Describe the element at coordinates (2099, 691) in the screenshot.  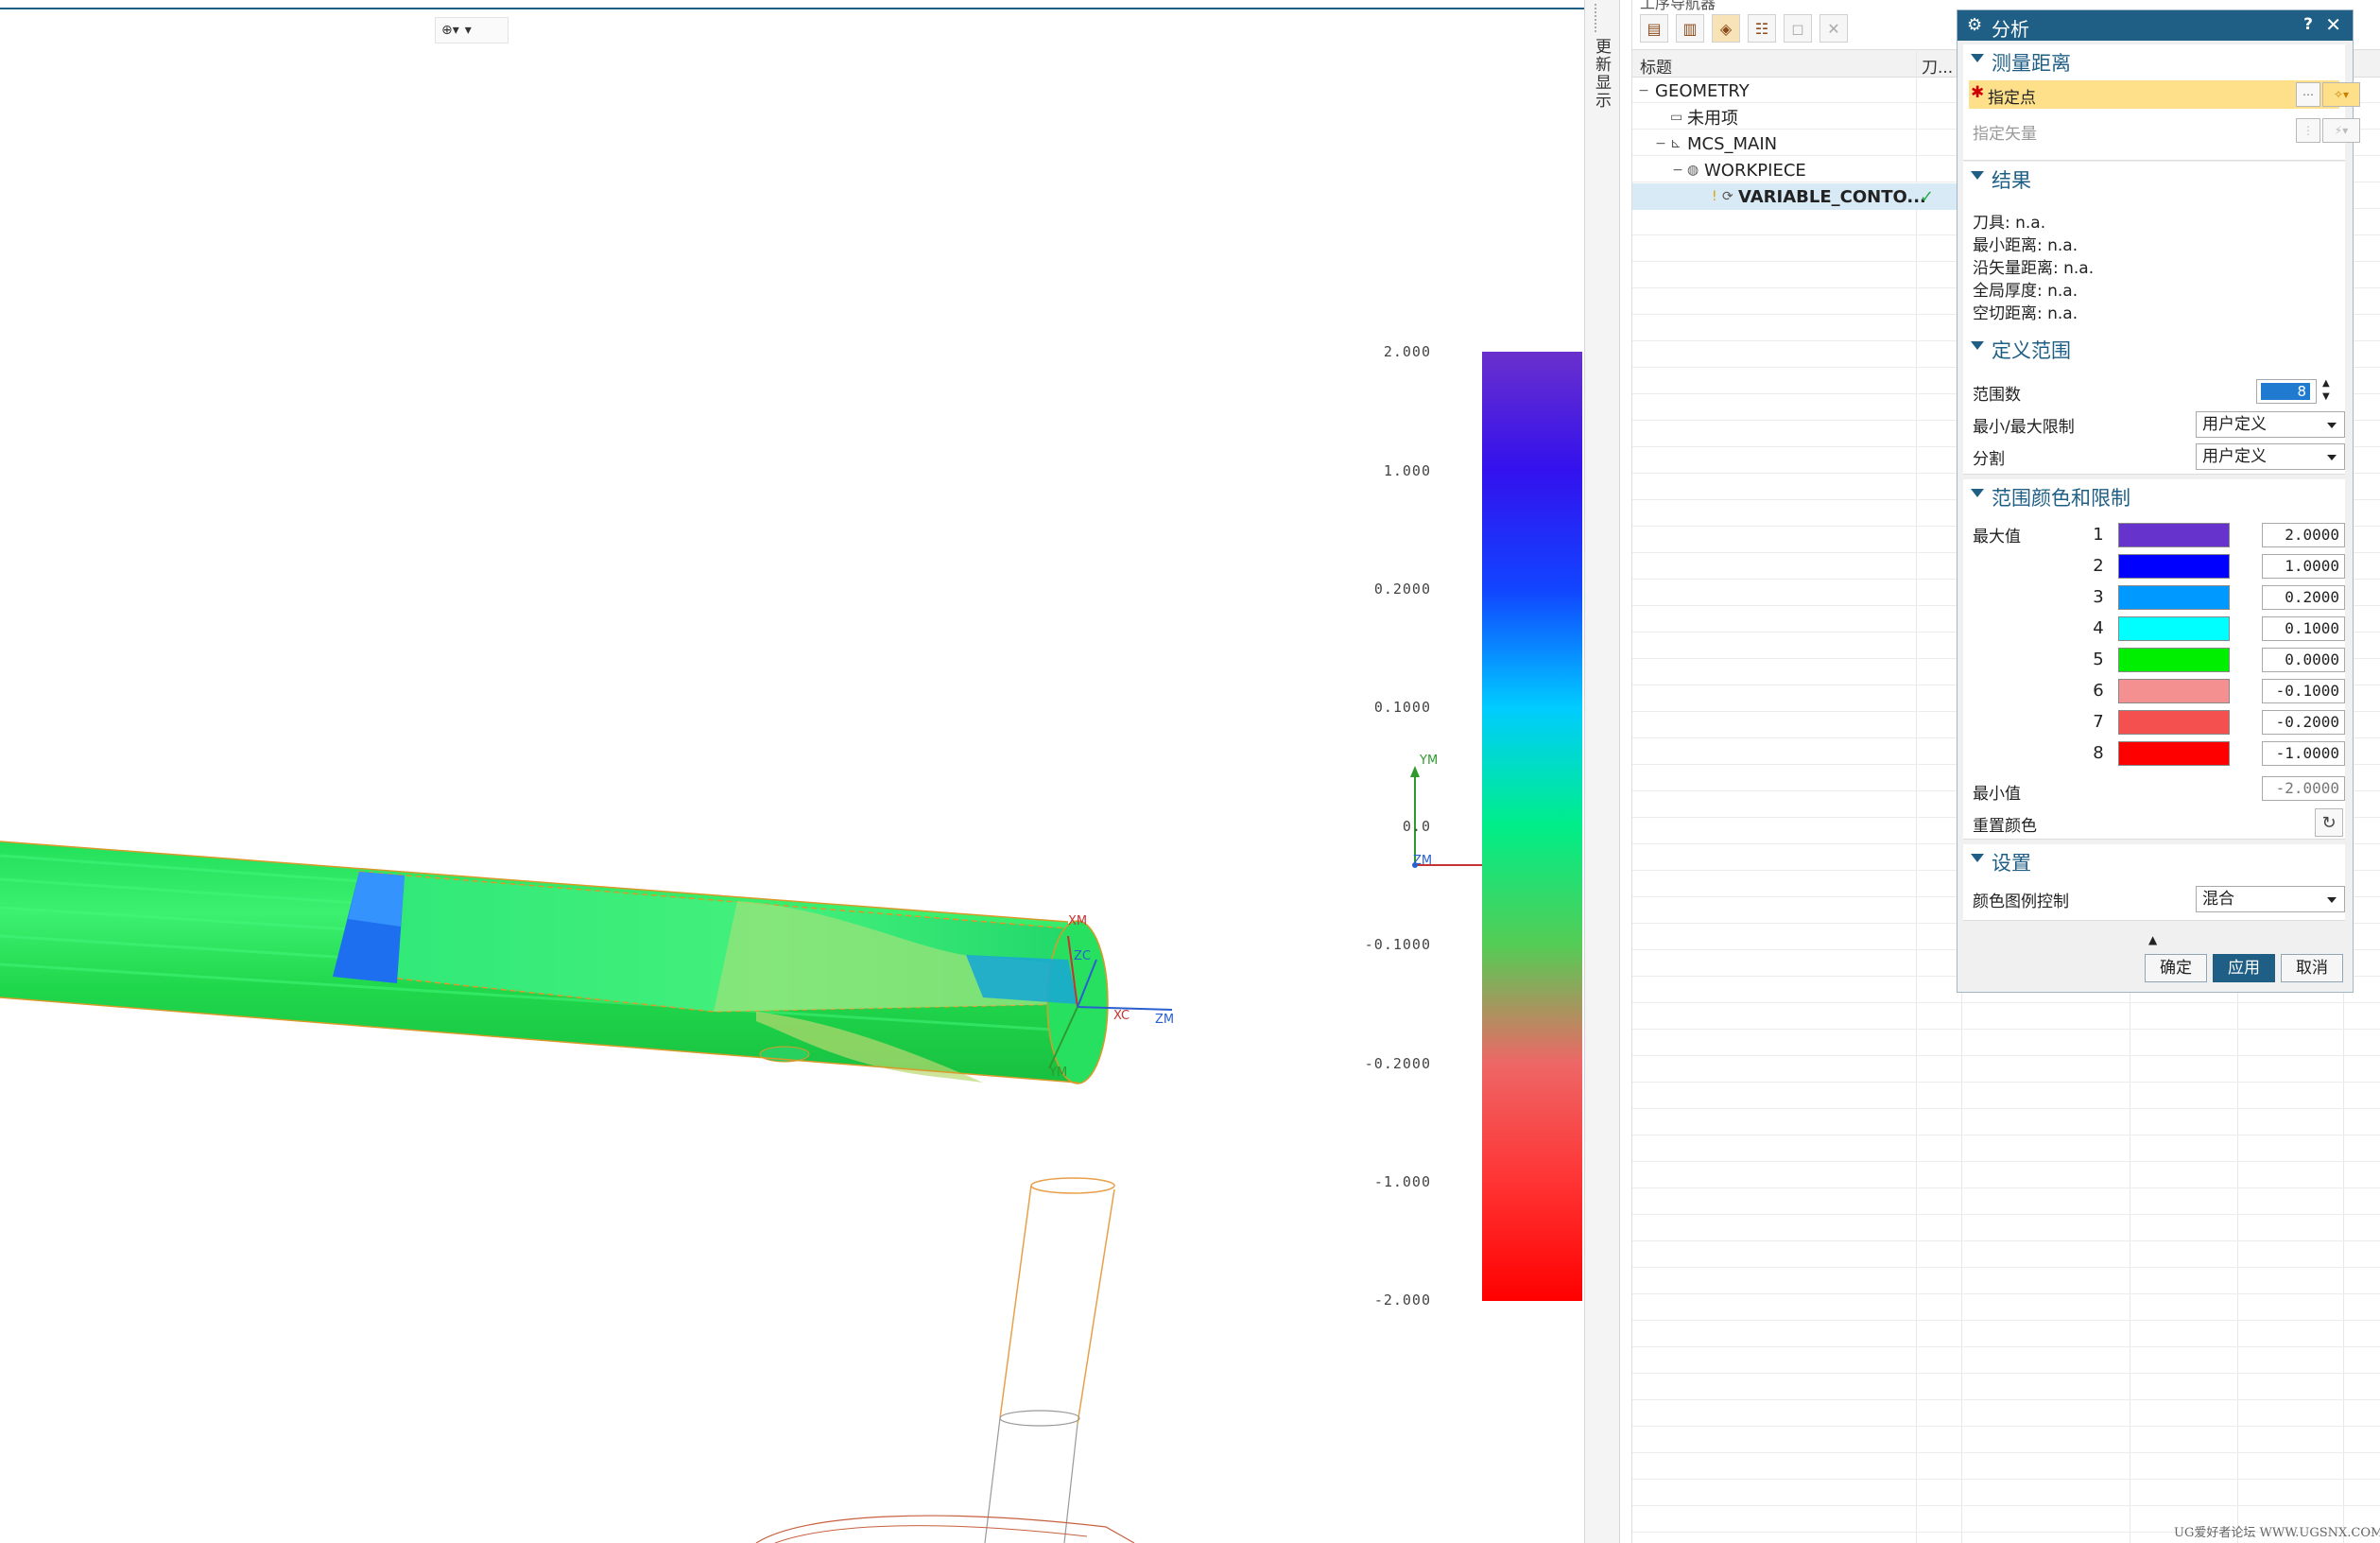
I see `range-index: 6` at that location.